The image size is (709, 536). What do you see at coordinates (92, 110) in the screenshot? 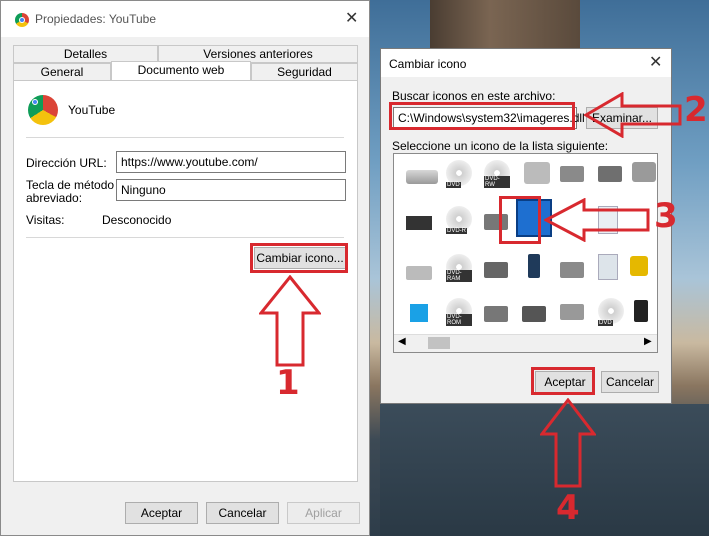
I see `app-name: YouTube` at bounding box center [92, 110].